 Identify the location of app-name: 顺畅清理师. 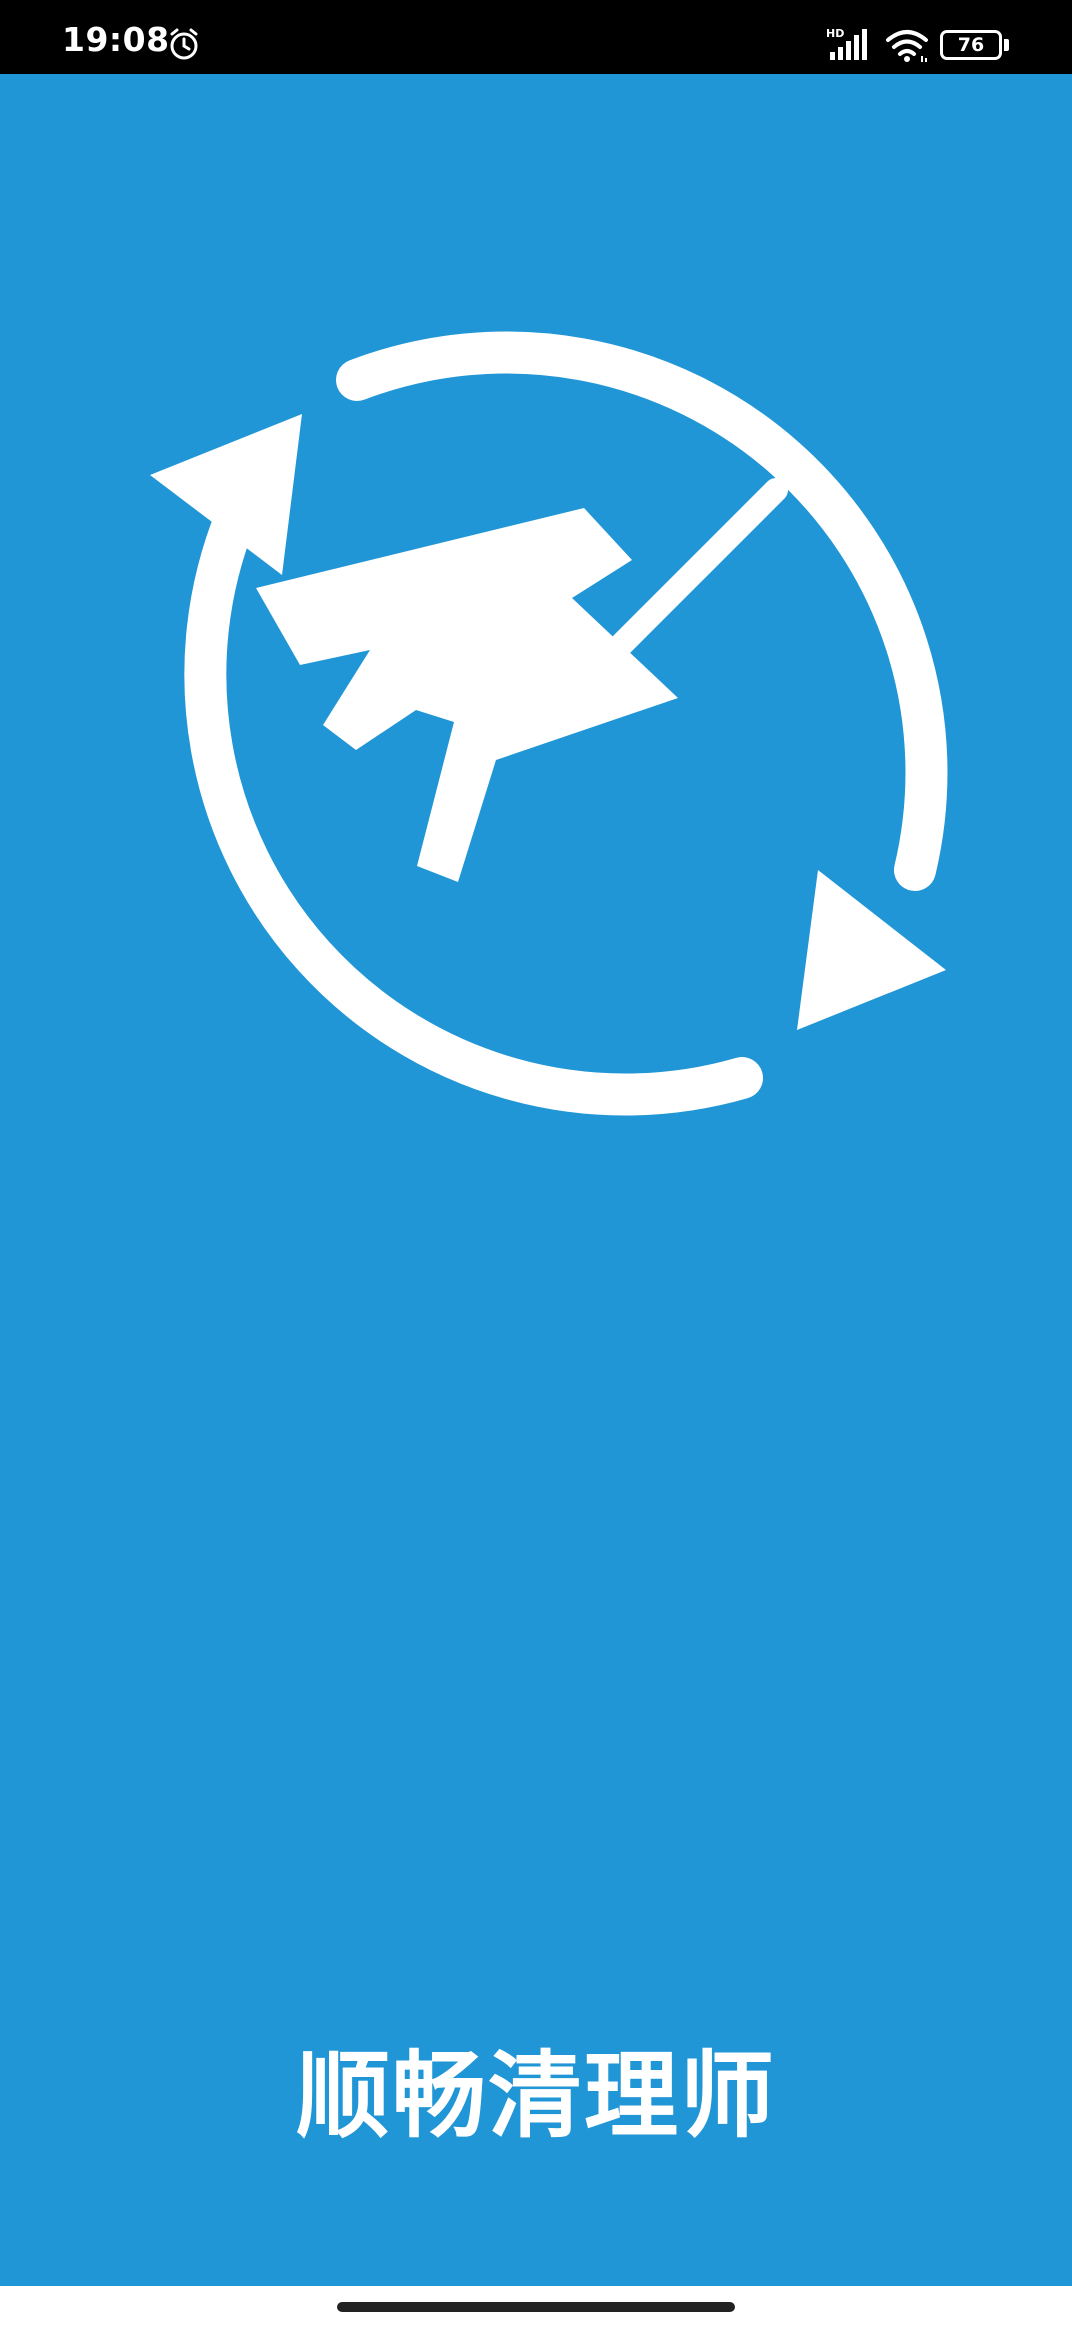
(535, 2096).